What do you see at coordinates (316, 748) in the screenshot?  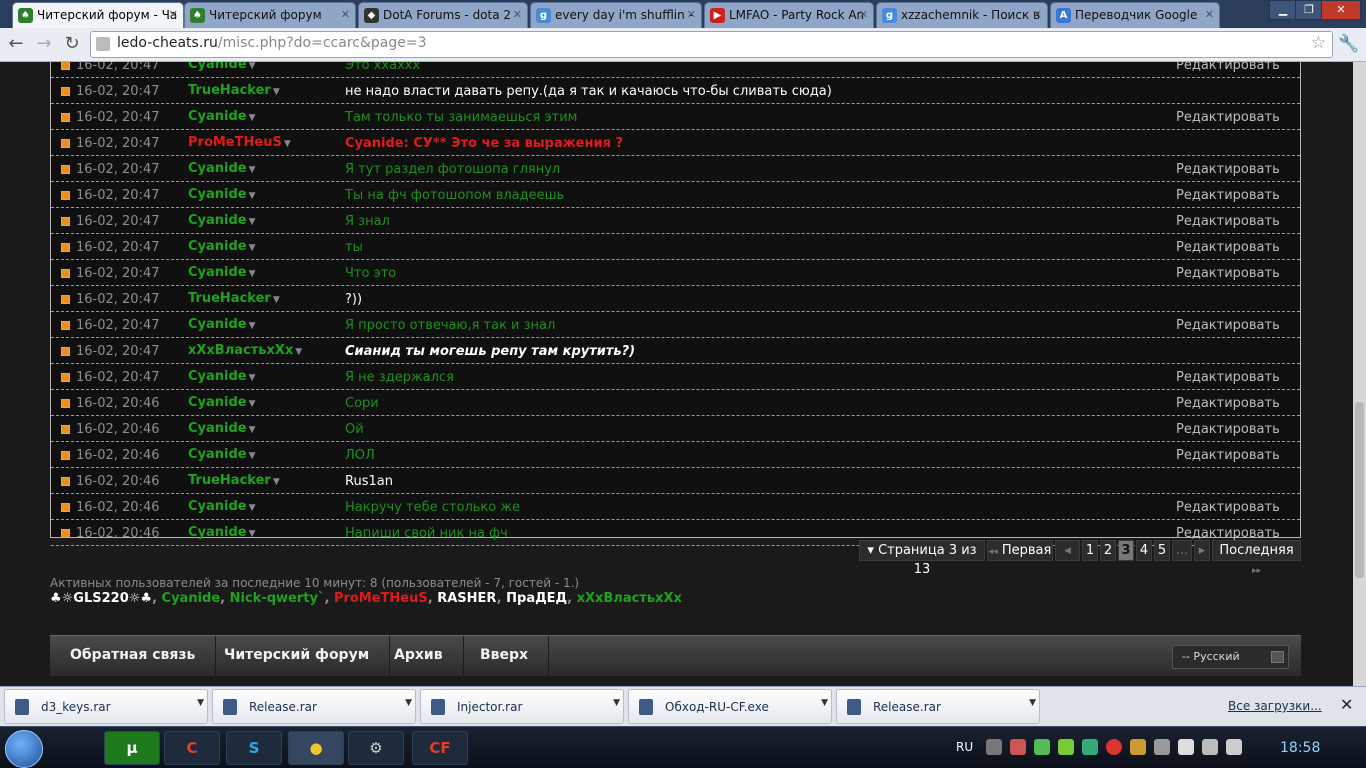 I see `chrome-icon: ●` at bounding box center [316, 748].